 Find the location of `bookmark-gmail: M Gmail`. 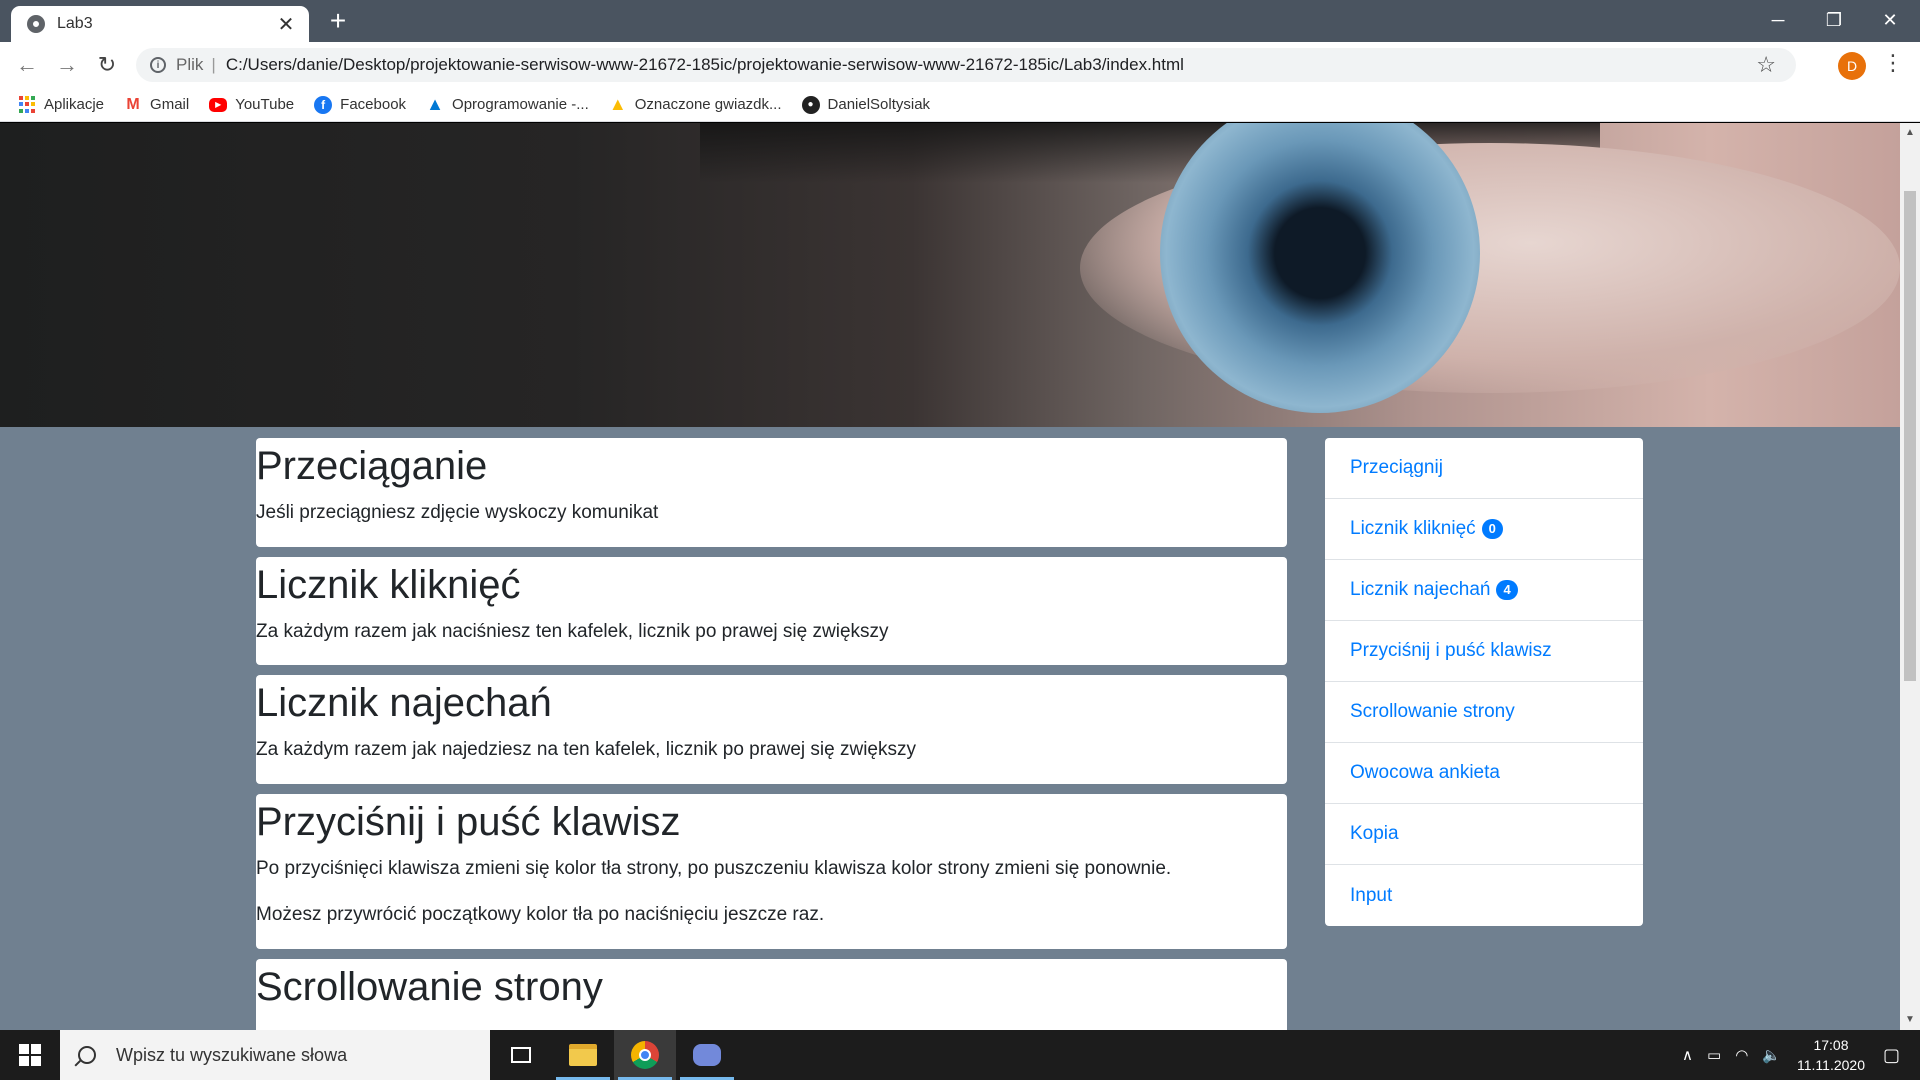

bookmark-gmail: M Gmail is located at coordinates (156, 105).